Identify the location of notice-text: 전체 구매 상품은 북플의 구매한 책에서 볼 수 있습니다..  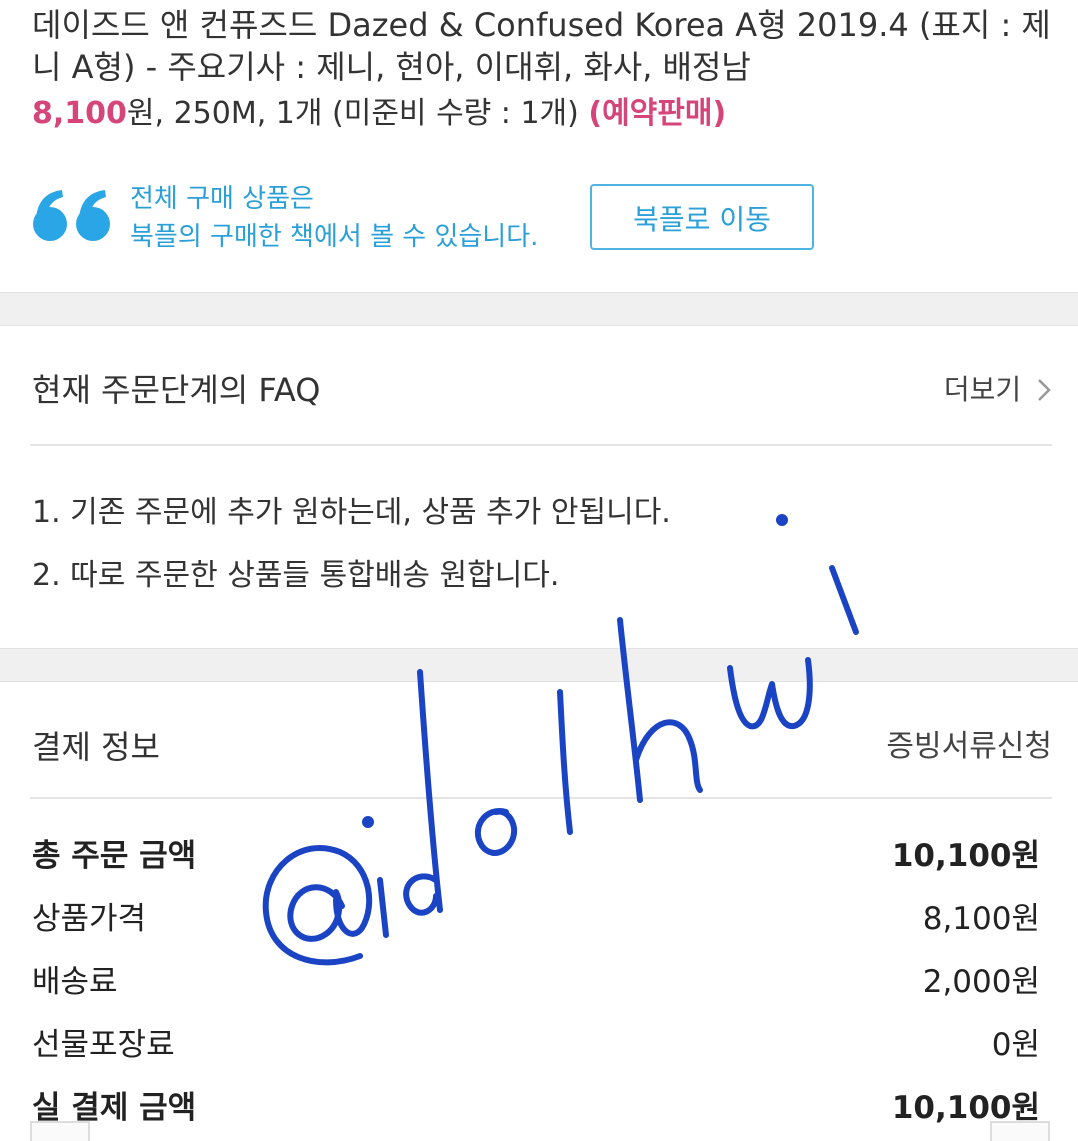
(334, 218).